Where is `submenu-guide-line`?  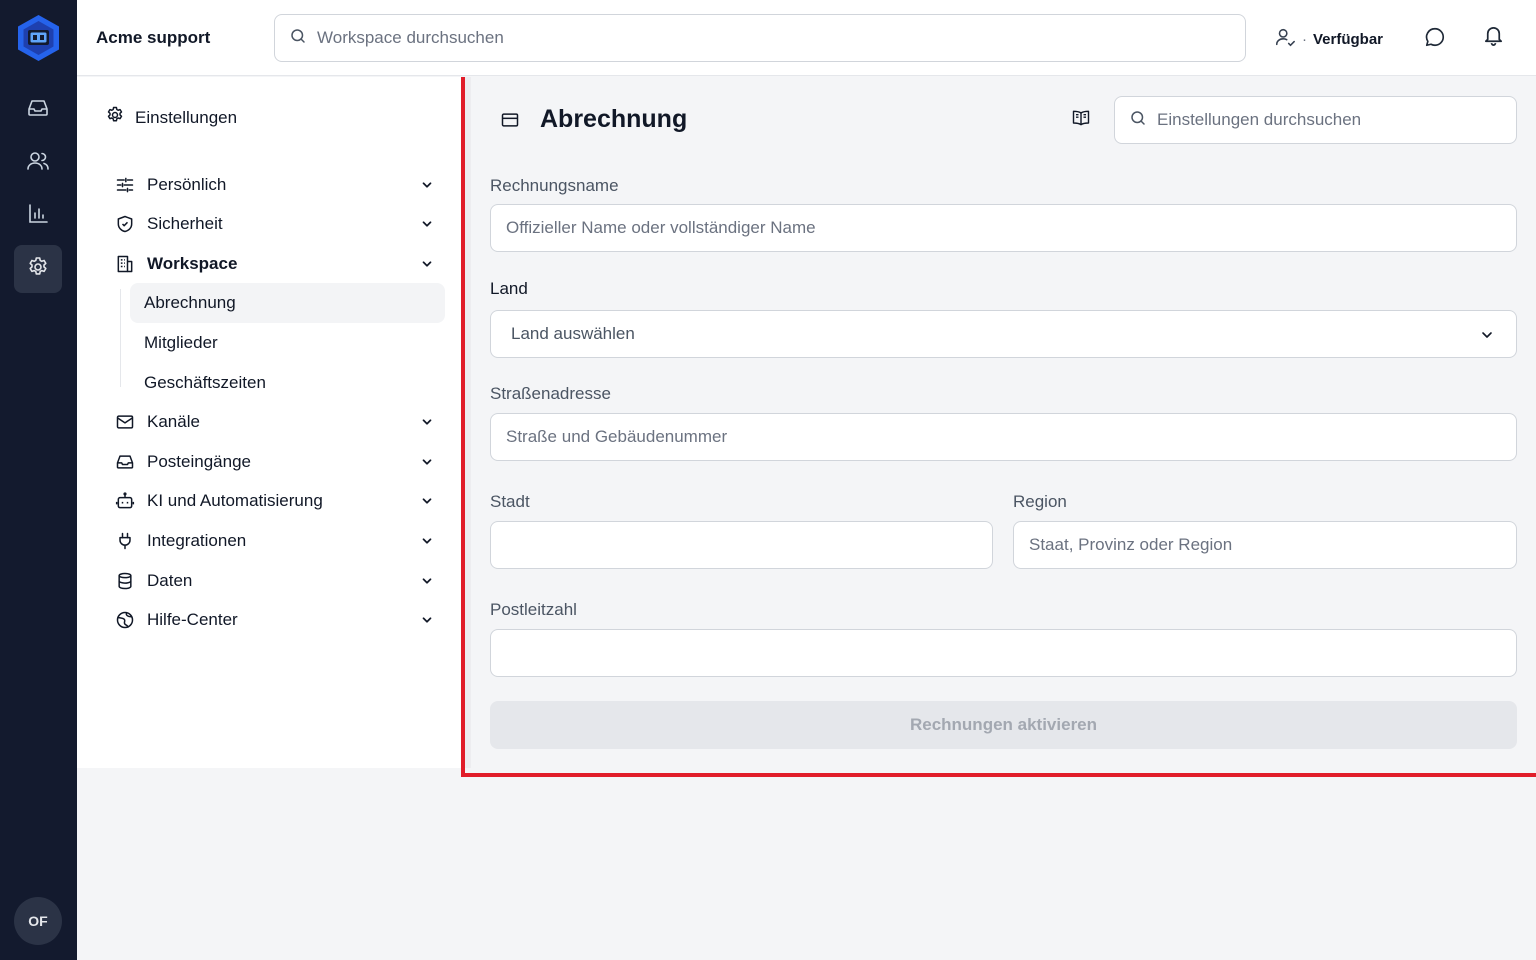 submenu-guide-line is located at coordinates (120, 338).